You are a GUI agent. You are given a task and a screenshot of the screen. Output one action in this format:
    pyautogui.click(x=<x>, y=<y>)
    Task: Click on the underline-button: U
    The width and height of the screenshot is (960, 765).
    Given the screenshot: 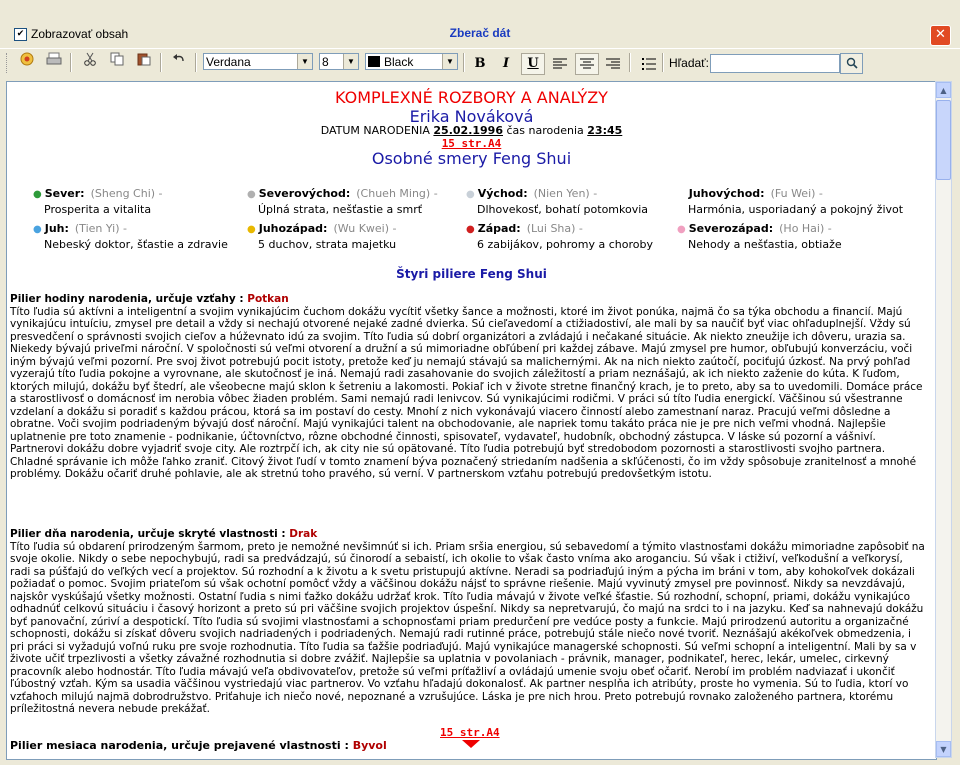 What is the action you would take?
    pyautogui.click(x=533, y=64)
    